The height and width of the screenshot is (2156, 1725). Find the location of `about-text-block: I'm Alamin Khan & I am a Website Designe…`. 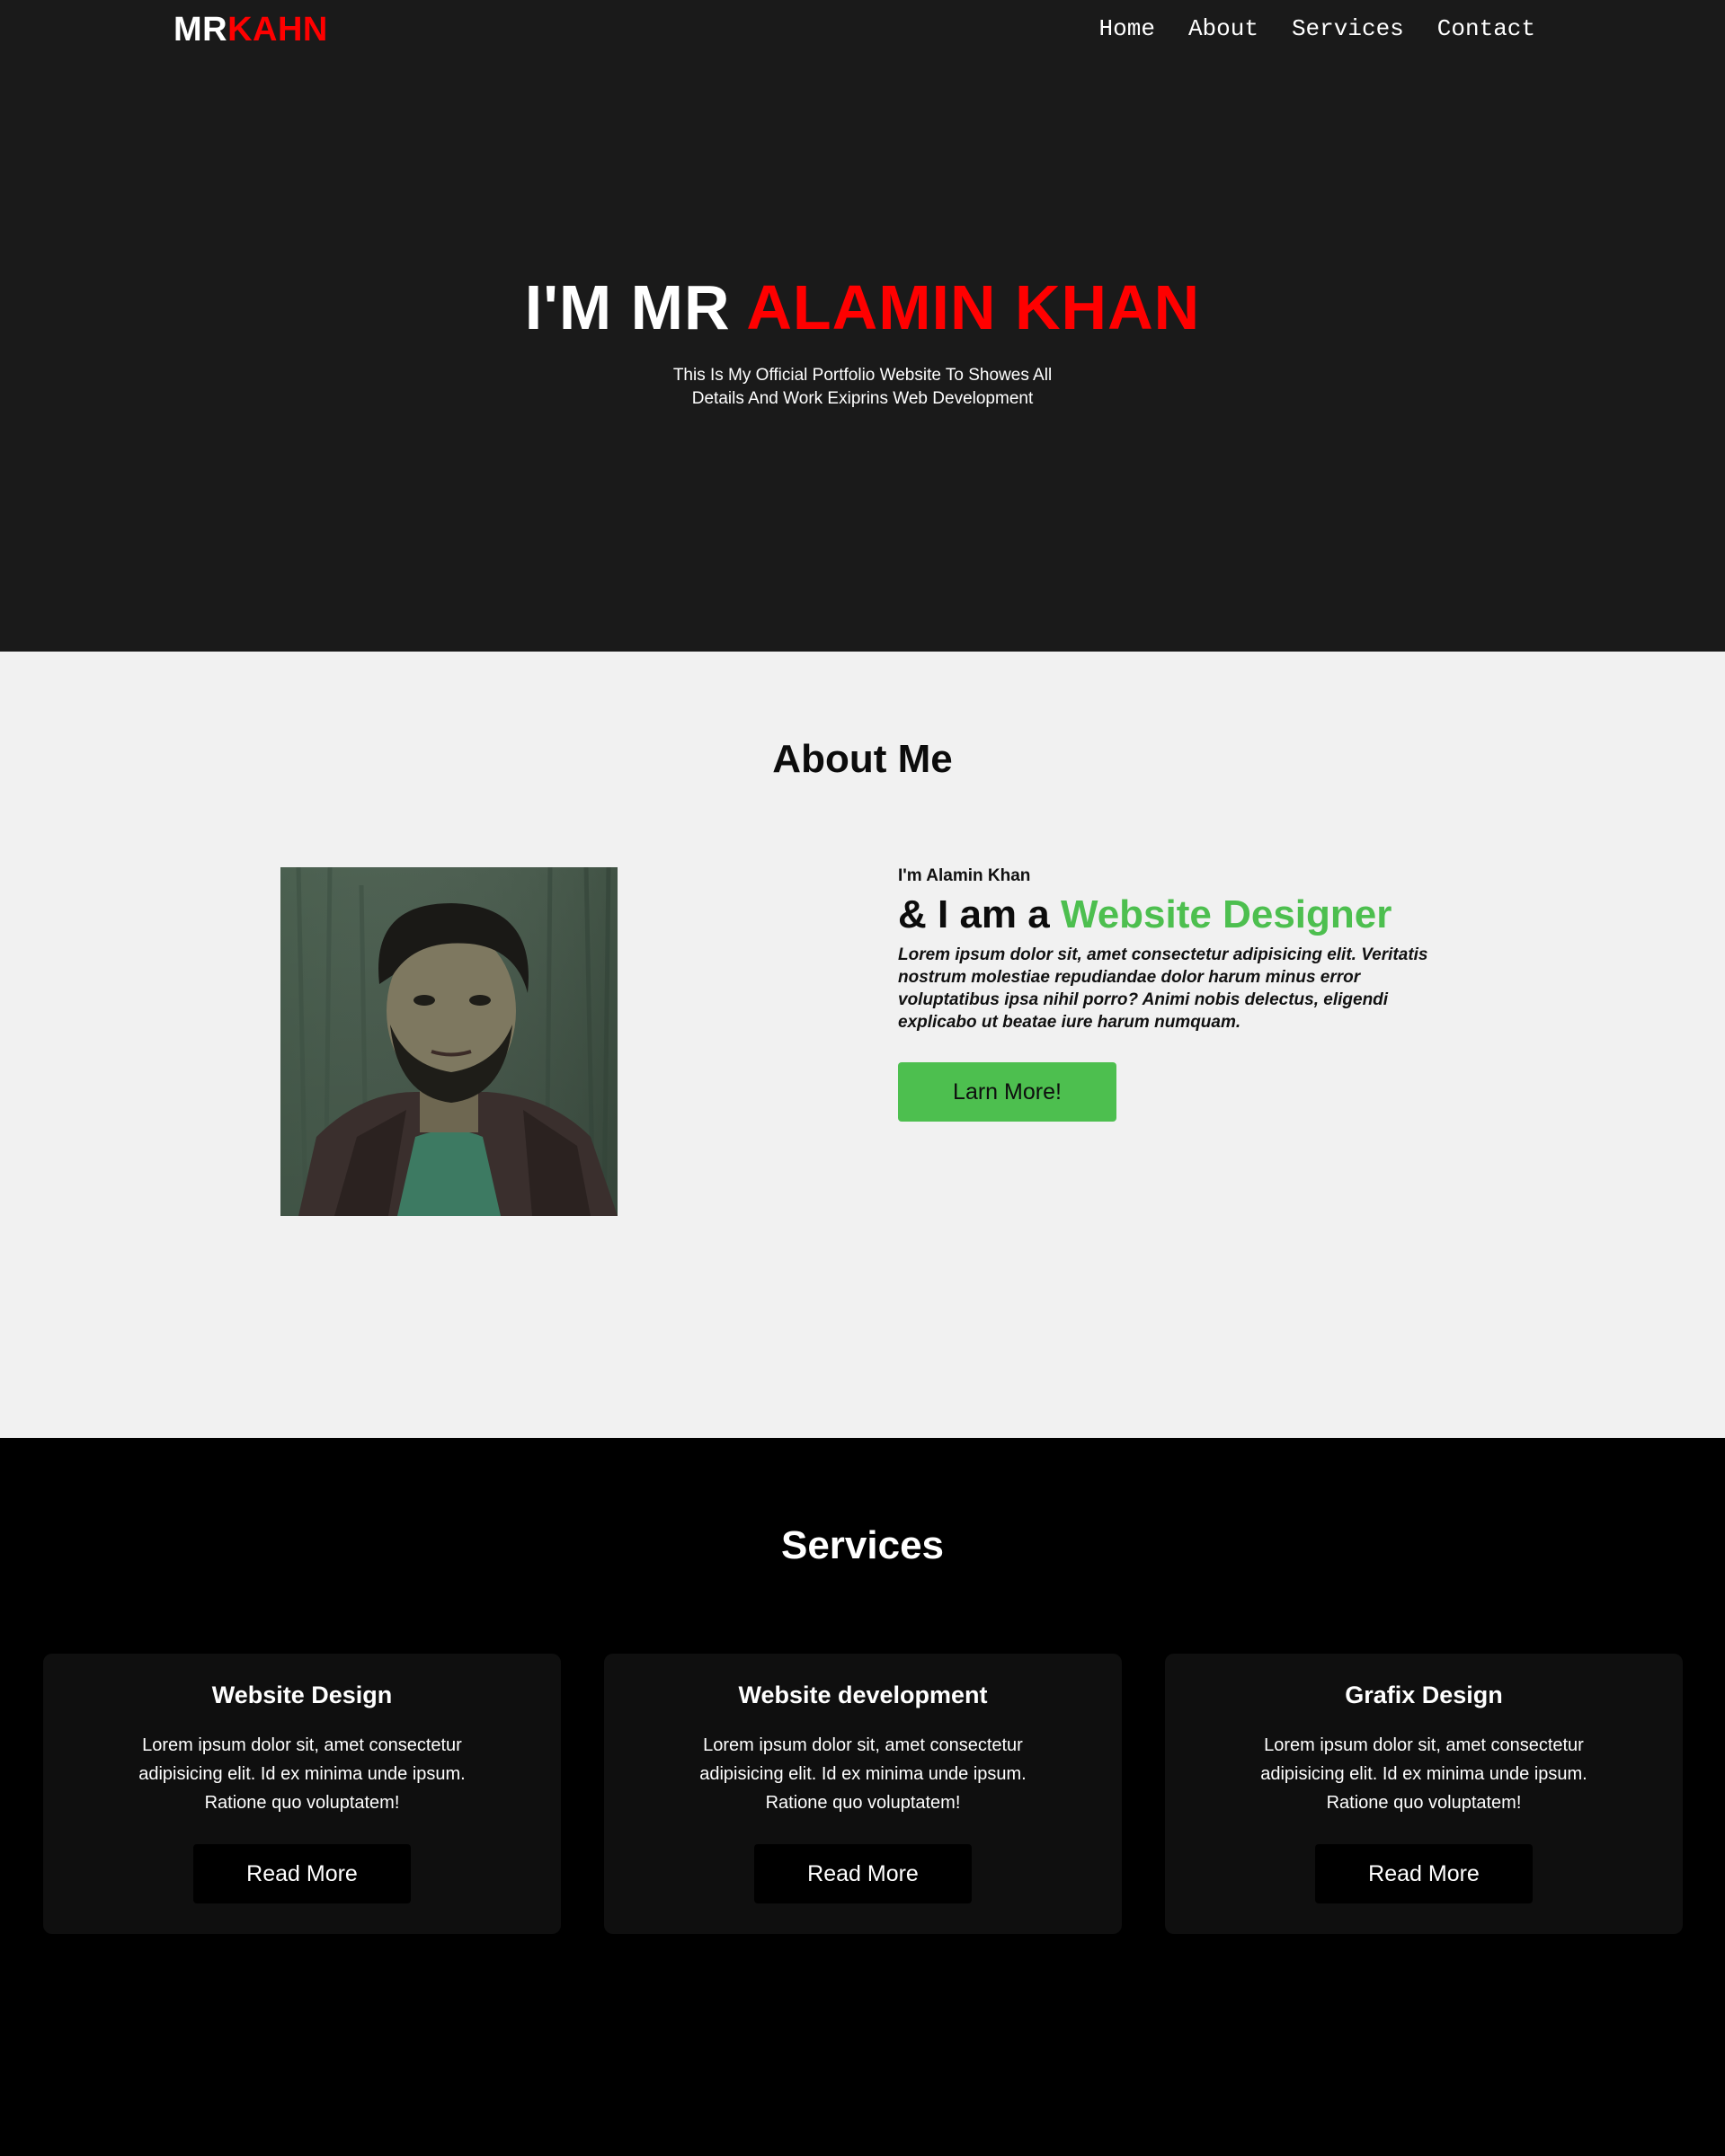

about-text-block: I'm Alamin Khan & I am a Website Designe… is located at coordinates (1185, 994).